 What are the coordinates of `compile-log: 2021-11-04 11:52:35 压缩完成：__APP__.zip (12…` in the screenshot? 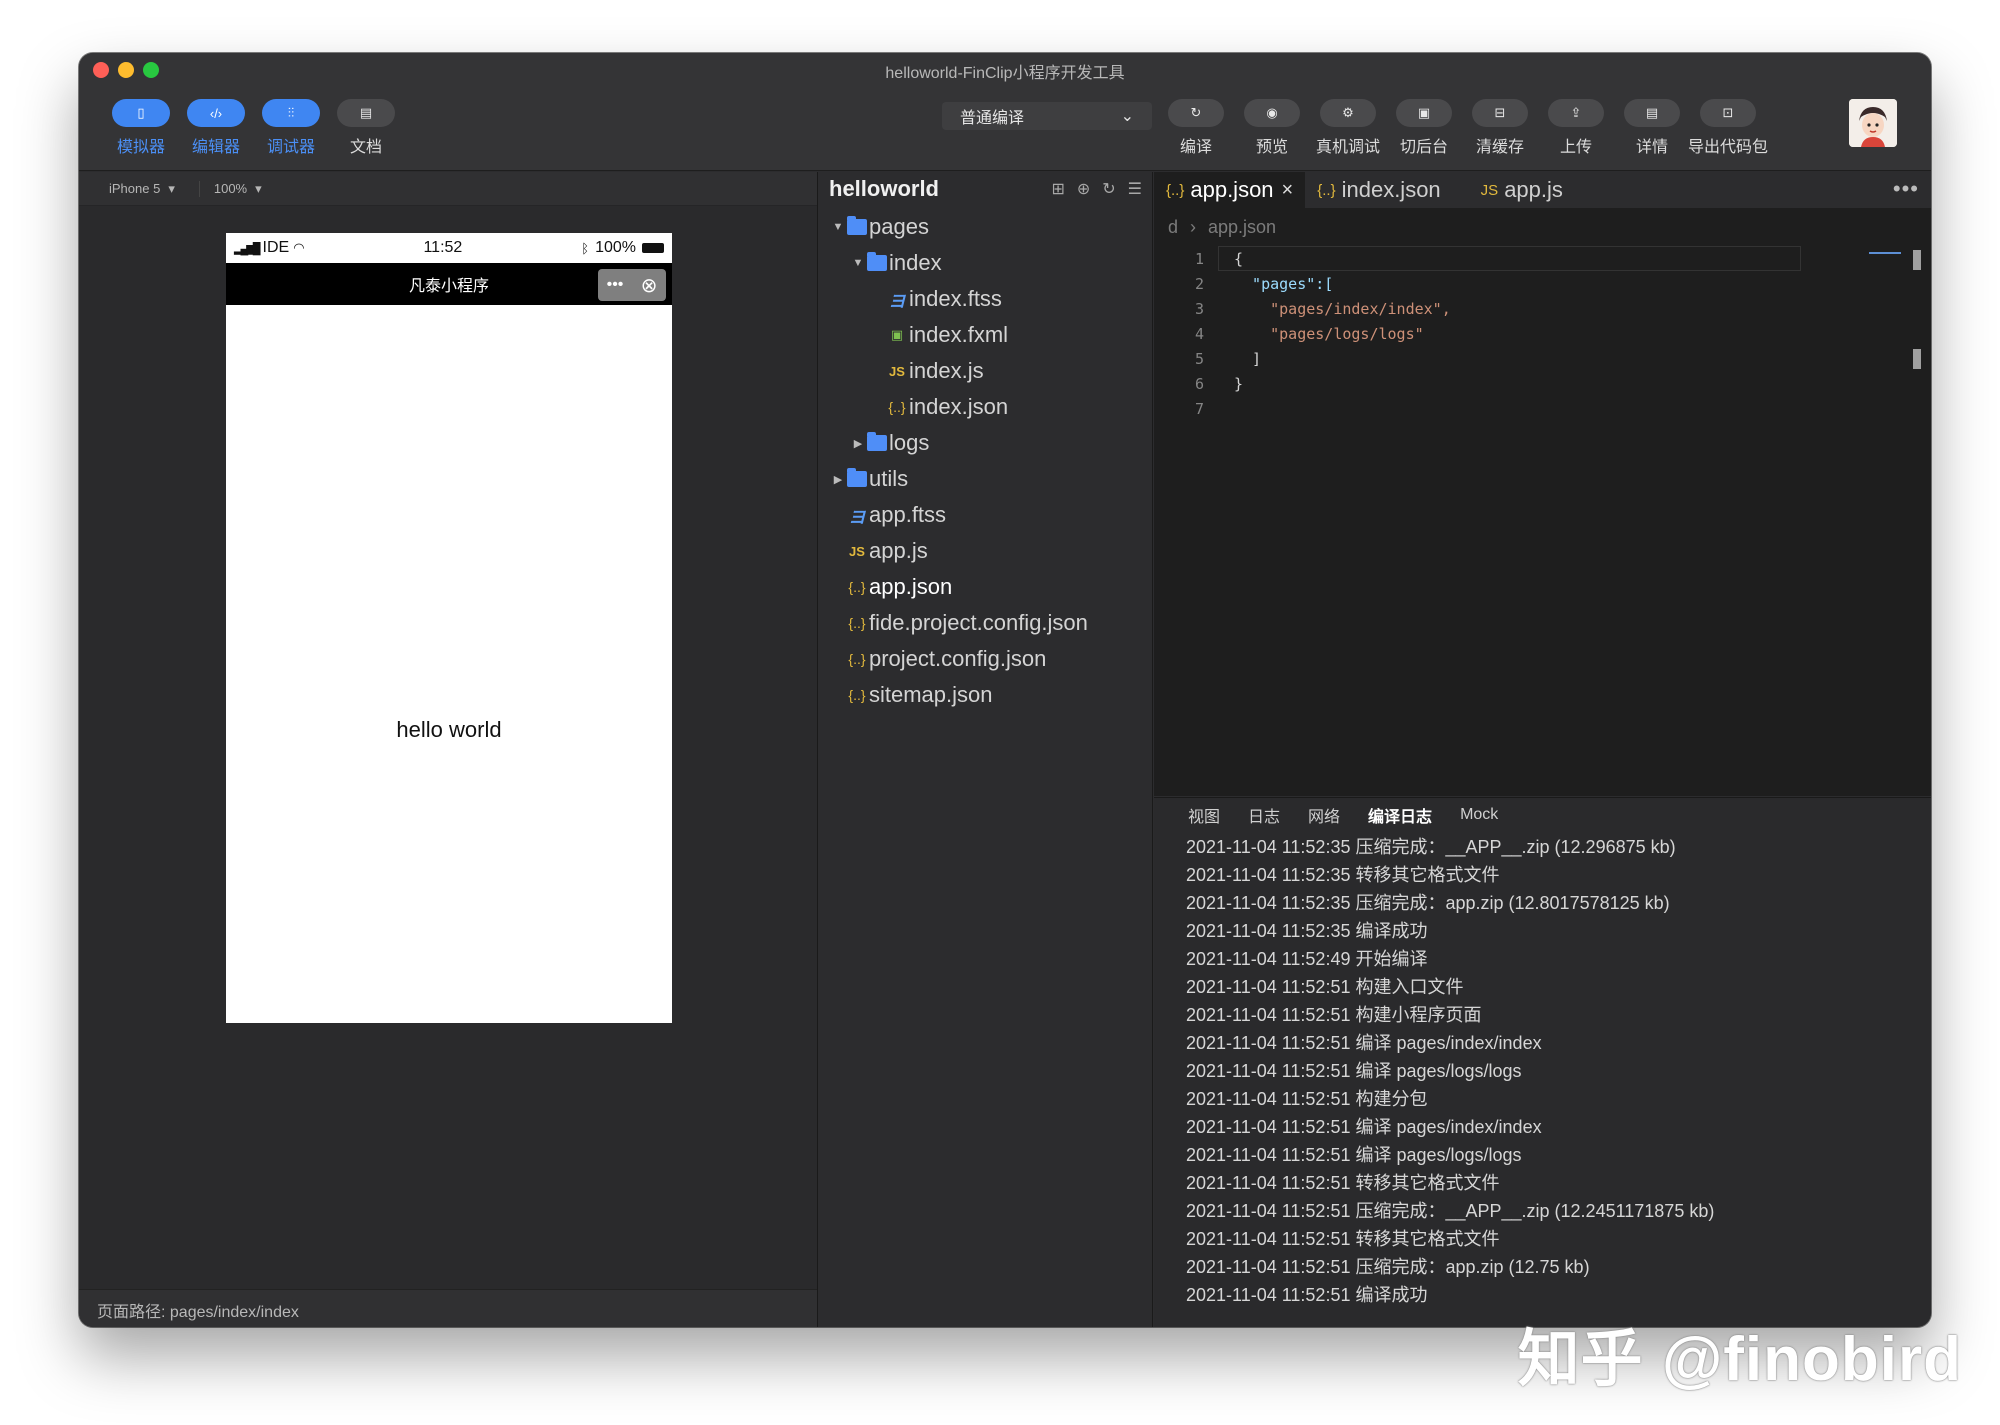 It's located at (1542, 1070).